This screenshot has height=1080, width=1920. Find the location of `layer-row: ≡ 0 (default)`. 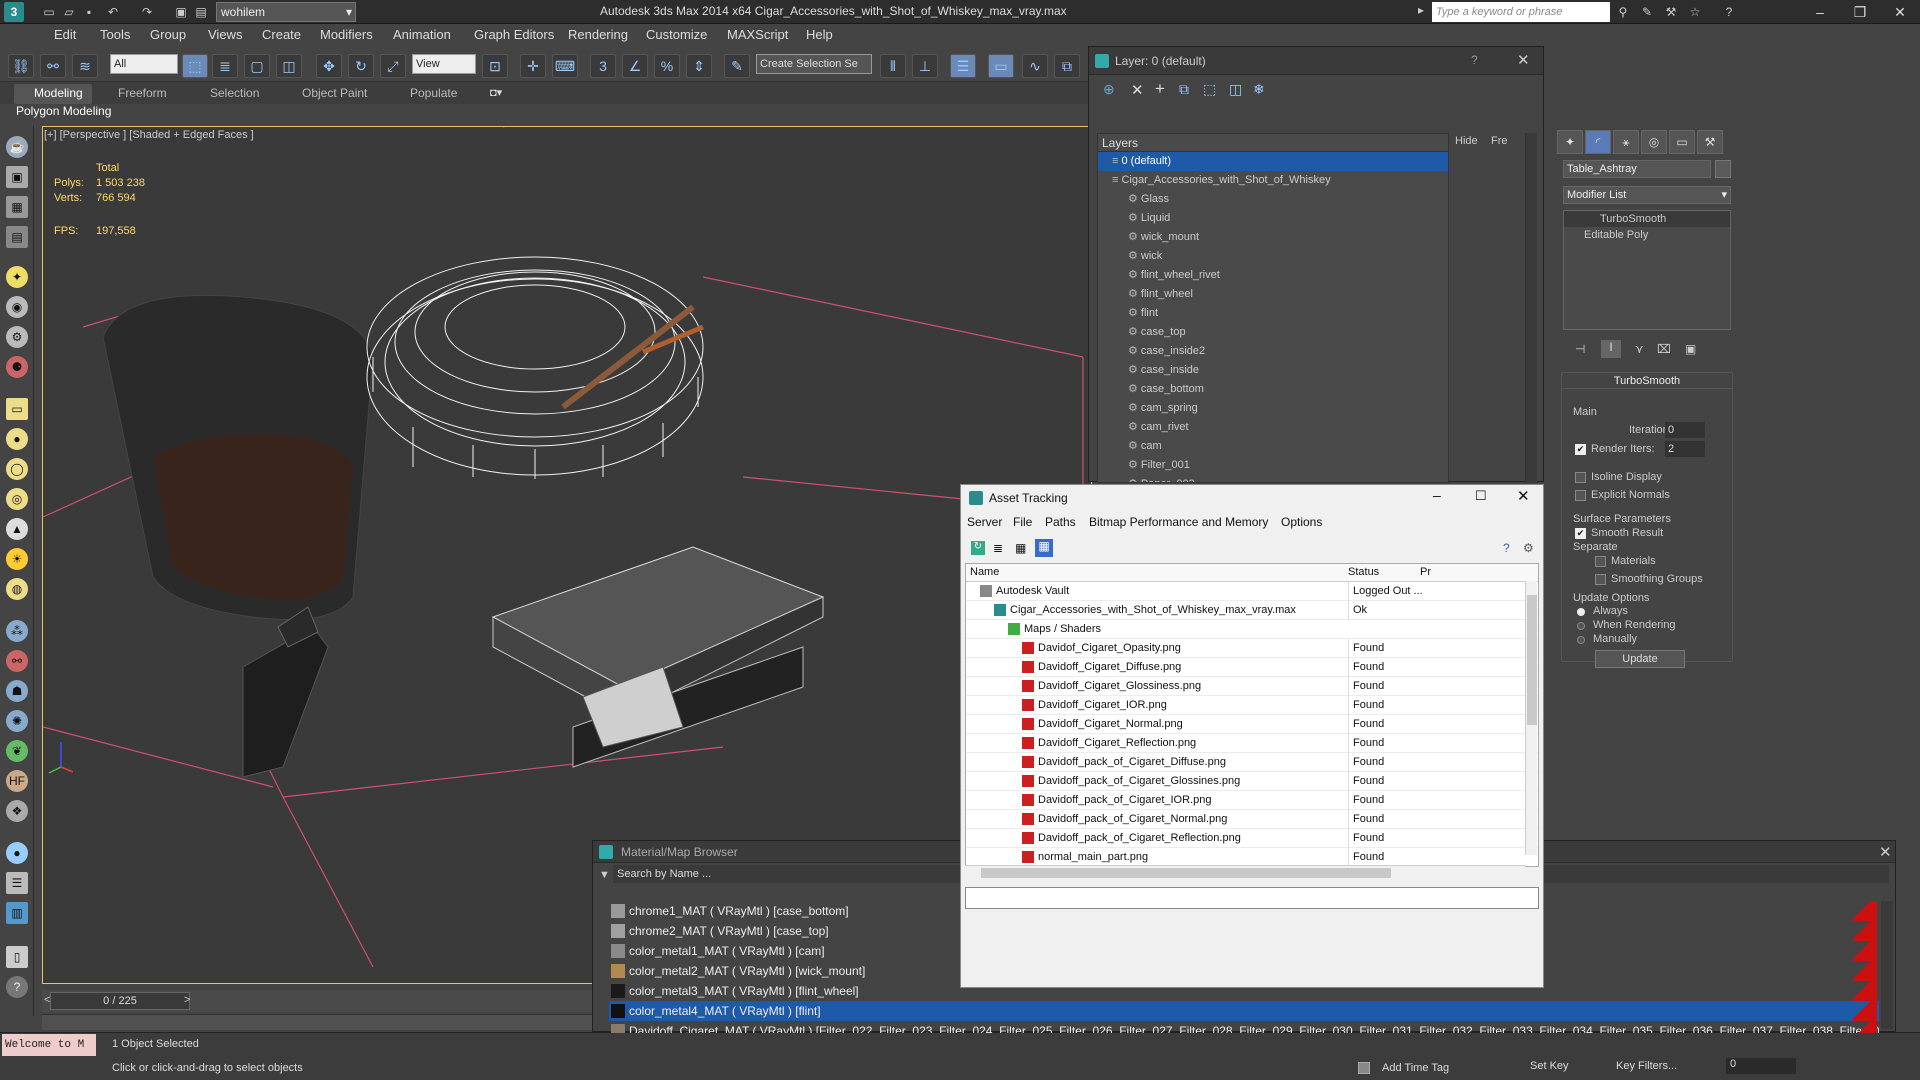

layer-row: ≡ 0 (default) is located at coordinates (1273, 161).